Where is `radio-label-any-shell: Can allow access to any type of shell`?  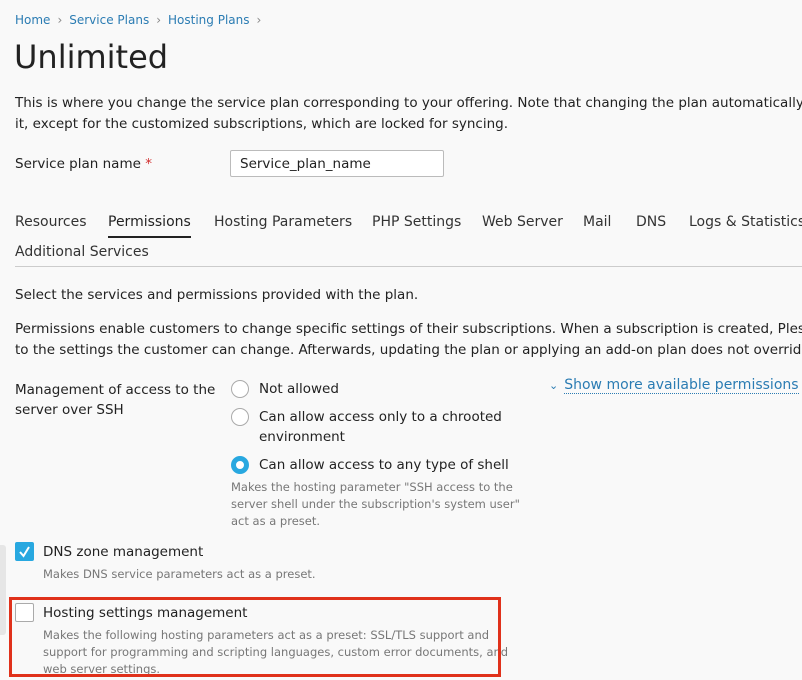 radio-label-any-shell: Can allow access to any type of shell is located at coordinates (384, 465).